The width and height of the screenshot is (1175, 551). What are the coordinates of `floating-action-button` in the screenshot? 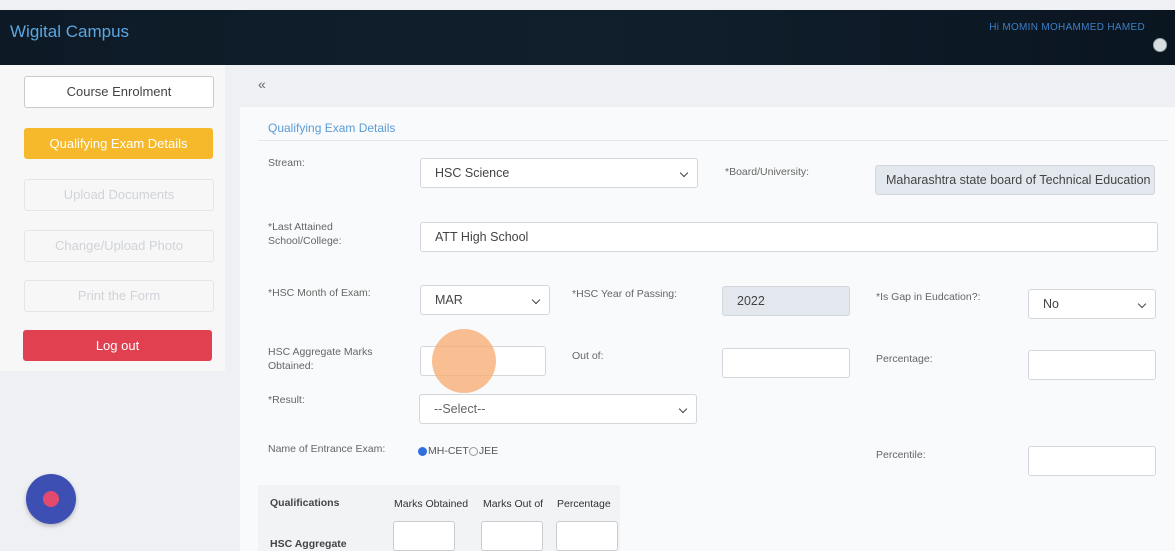 It's located at (51, 499).